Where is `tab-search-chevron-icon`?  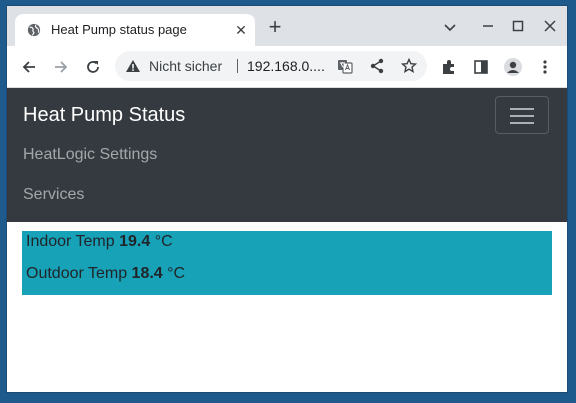
tab-search-chevron-icon is located at coordinates (450, 27).